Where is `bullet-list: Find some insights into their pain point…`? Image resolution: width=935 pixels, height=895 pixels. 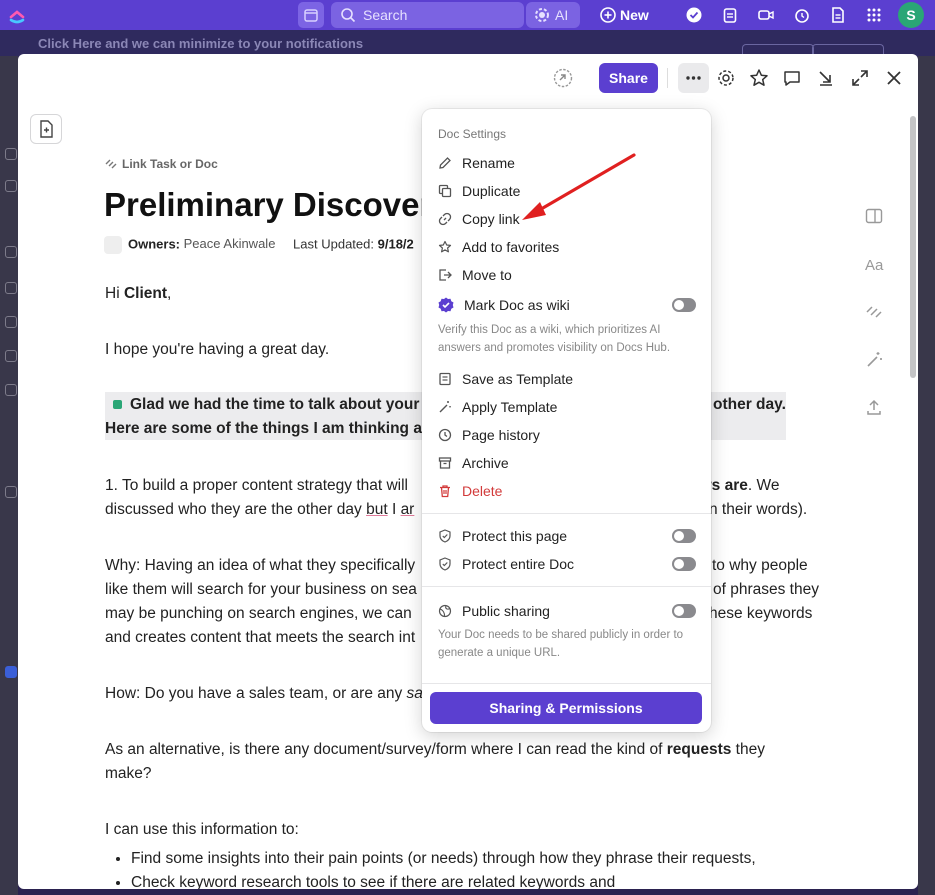
bullet-list: Find some insights into their pain point… is located at coordinates (443, 868).